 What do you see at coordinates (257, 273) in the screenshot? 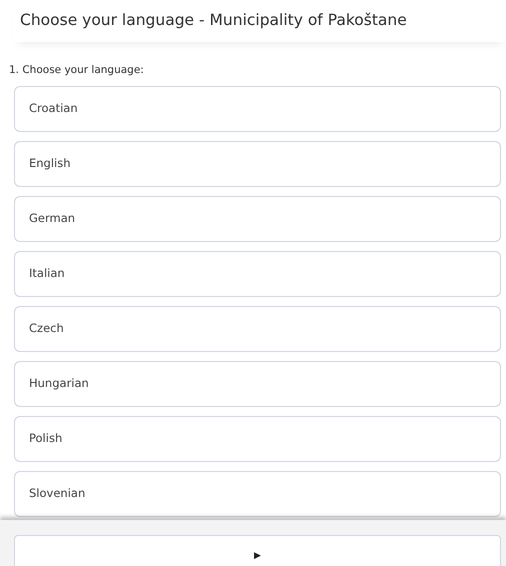
I see `language-option: Italian` at bounding box center [257, 273].